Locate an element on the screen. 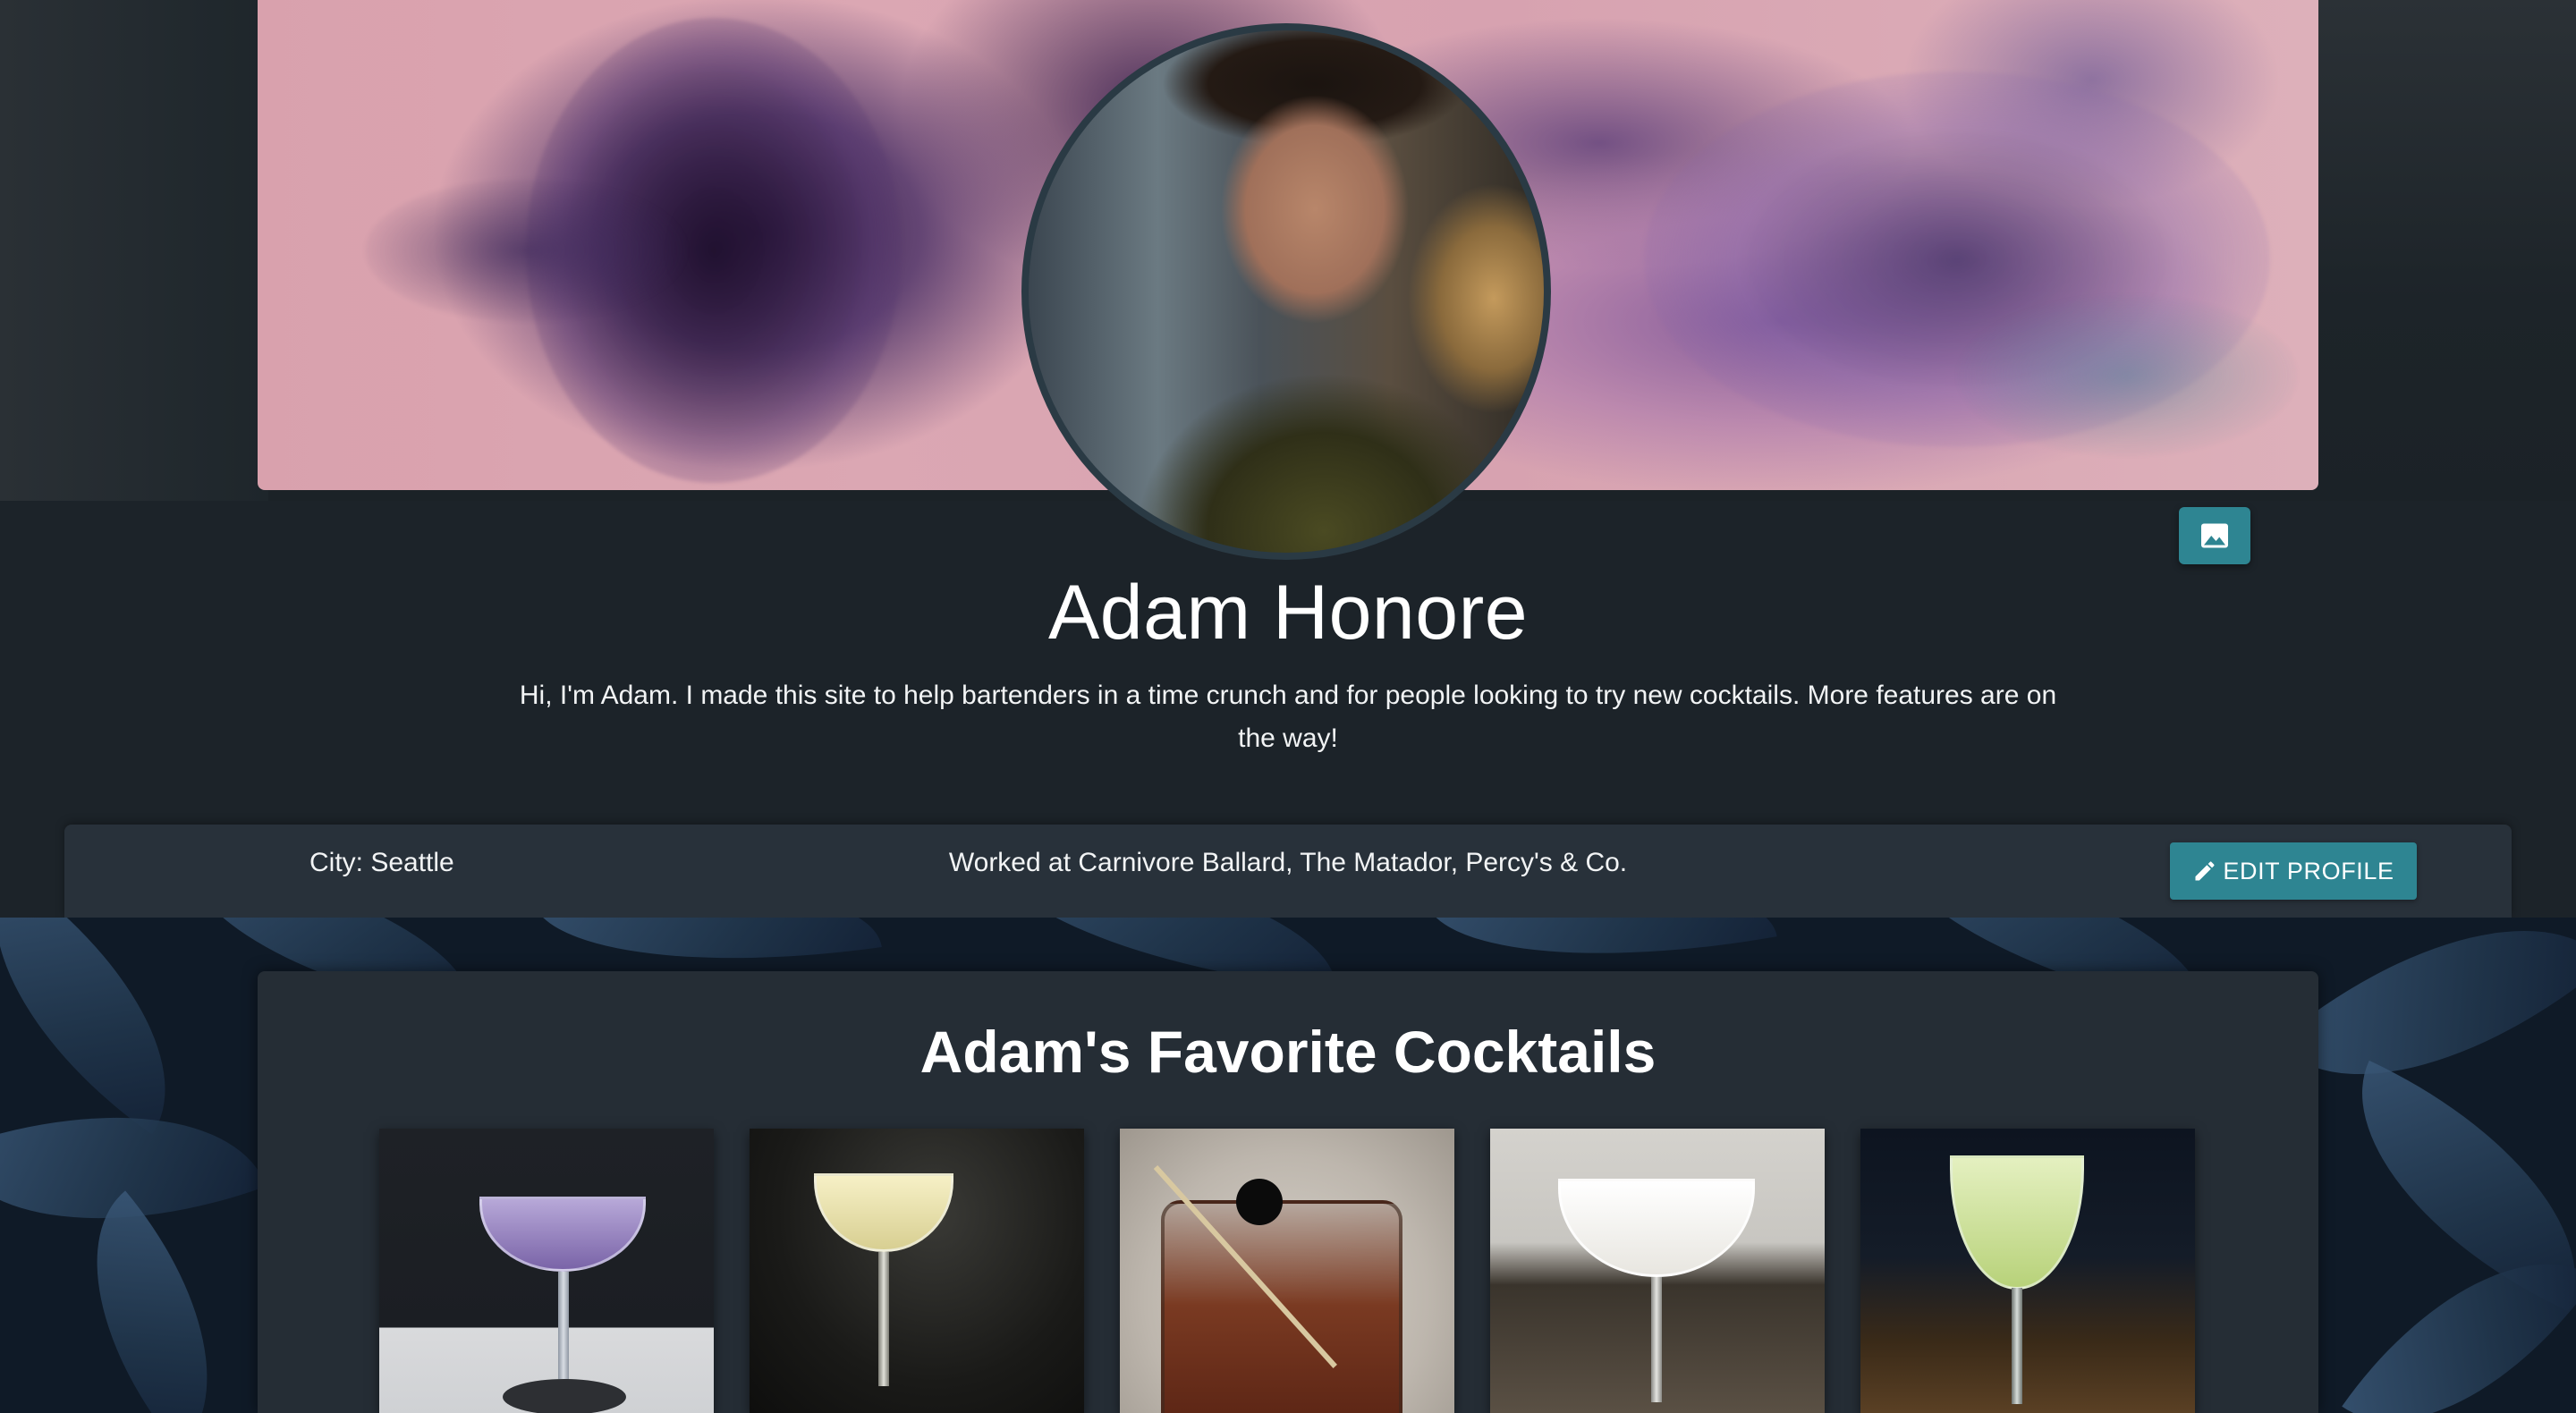 Image resolution: width=2576 pixels, height=1413 pixels. profile-avatar is located at coordinates (1286, 291).